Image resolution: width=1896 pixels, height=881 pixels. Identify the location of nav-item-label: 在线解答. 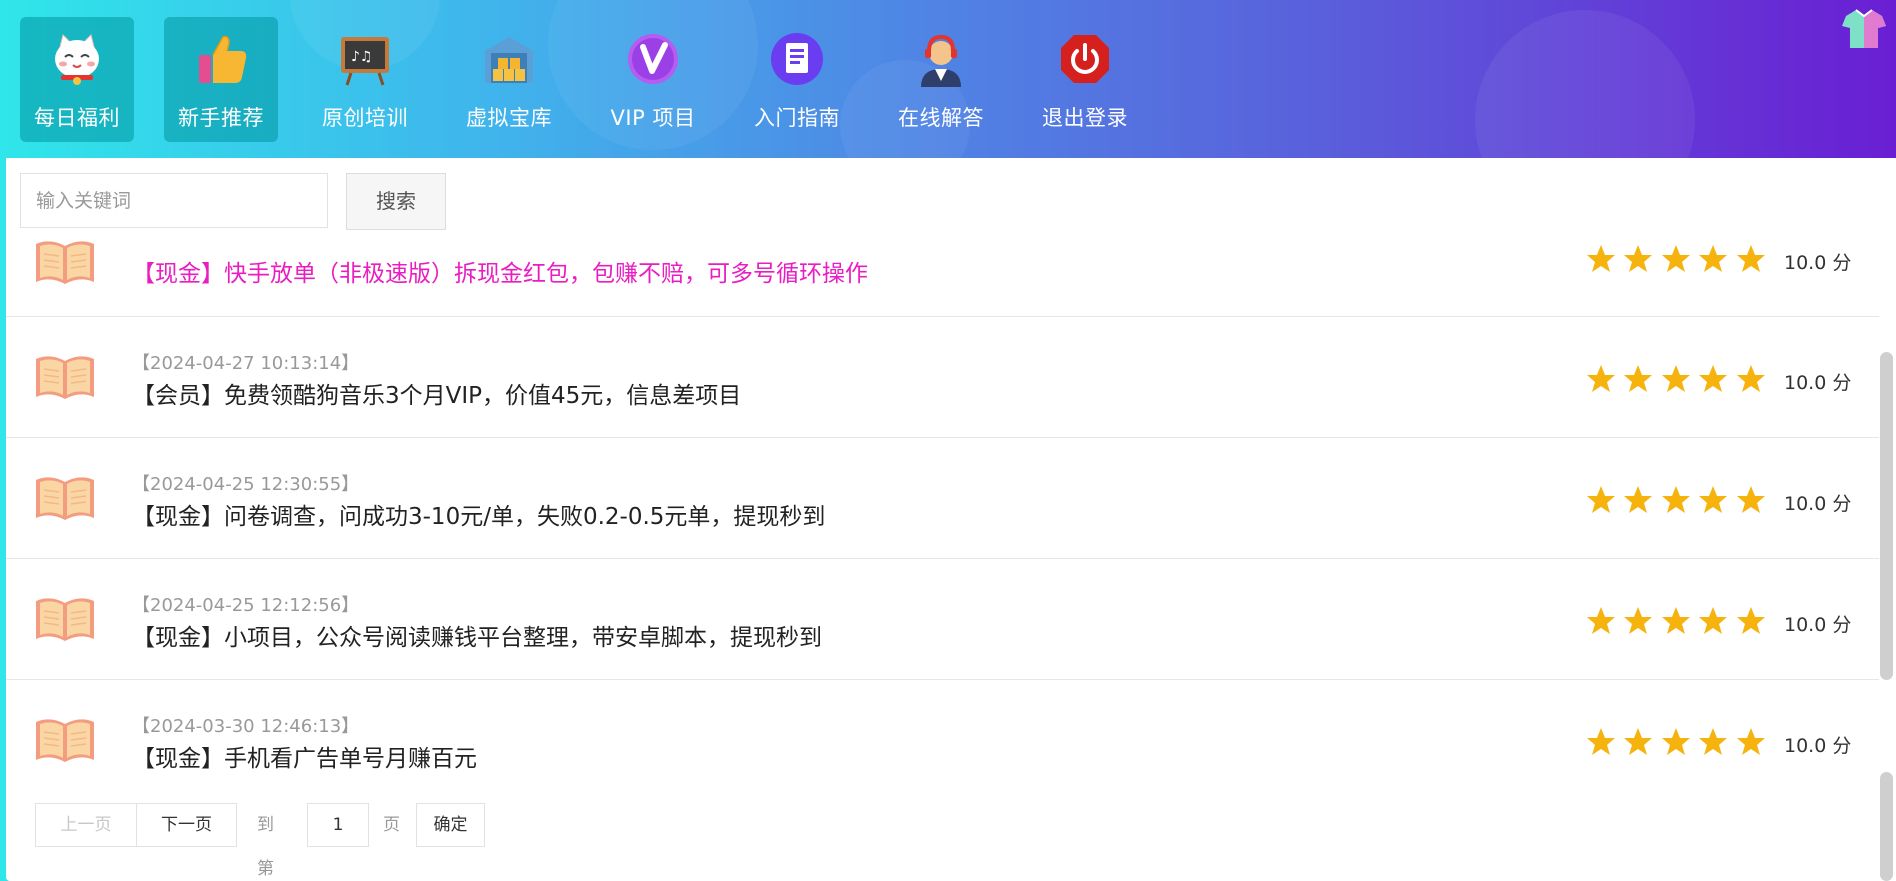
(941, 118).